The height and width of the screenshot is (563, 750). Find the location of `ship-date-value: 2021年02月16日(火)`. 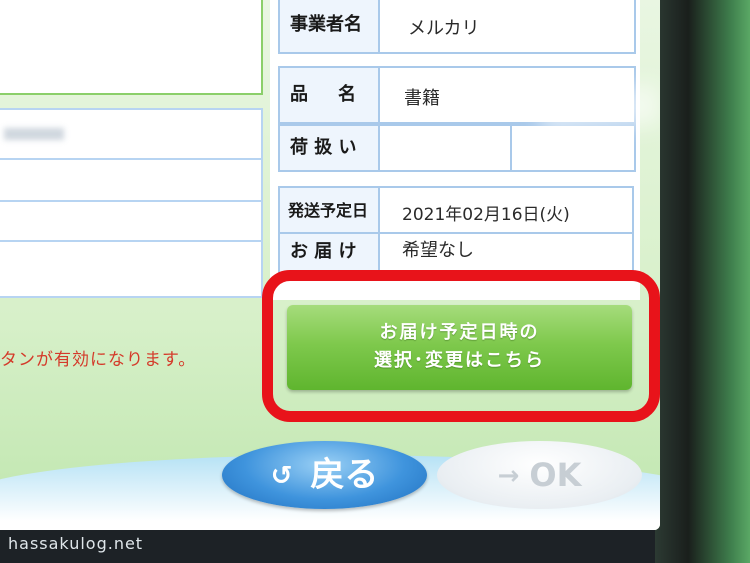

ship-date-value: 2021年02月16日(火) is located at coordinates (486, 215).